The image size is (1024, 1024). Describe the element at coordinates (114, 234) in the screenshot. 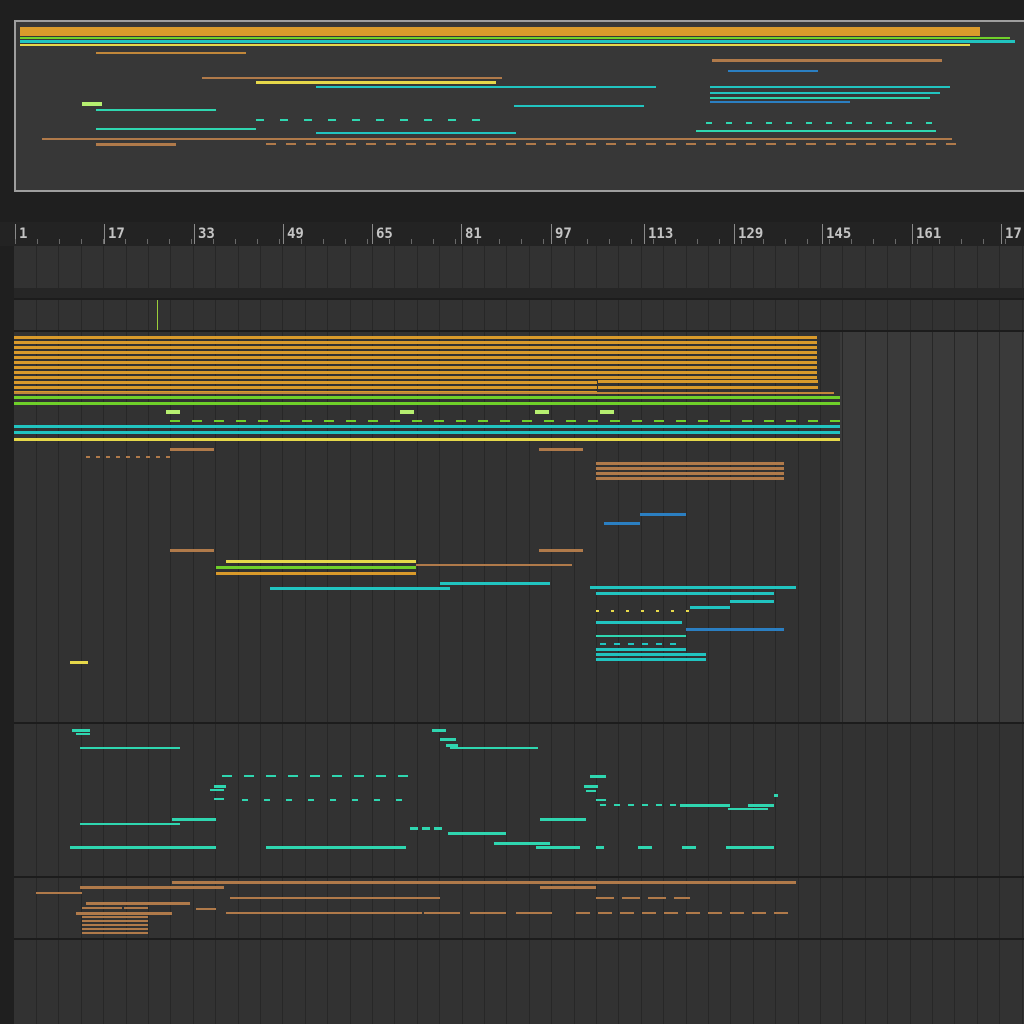

I see `ruler-bar-1: 17` at that location.